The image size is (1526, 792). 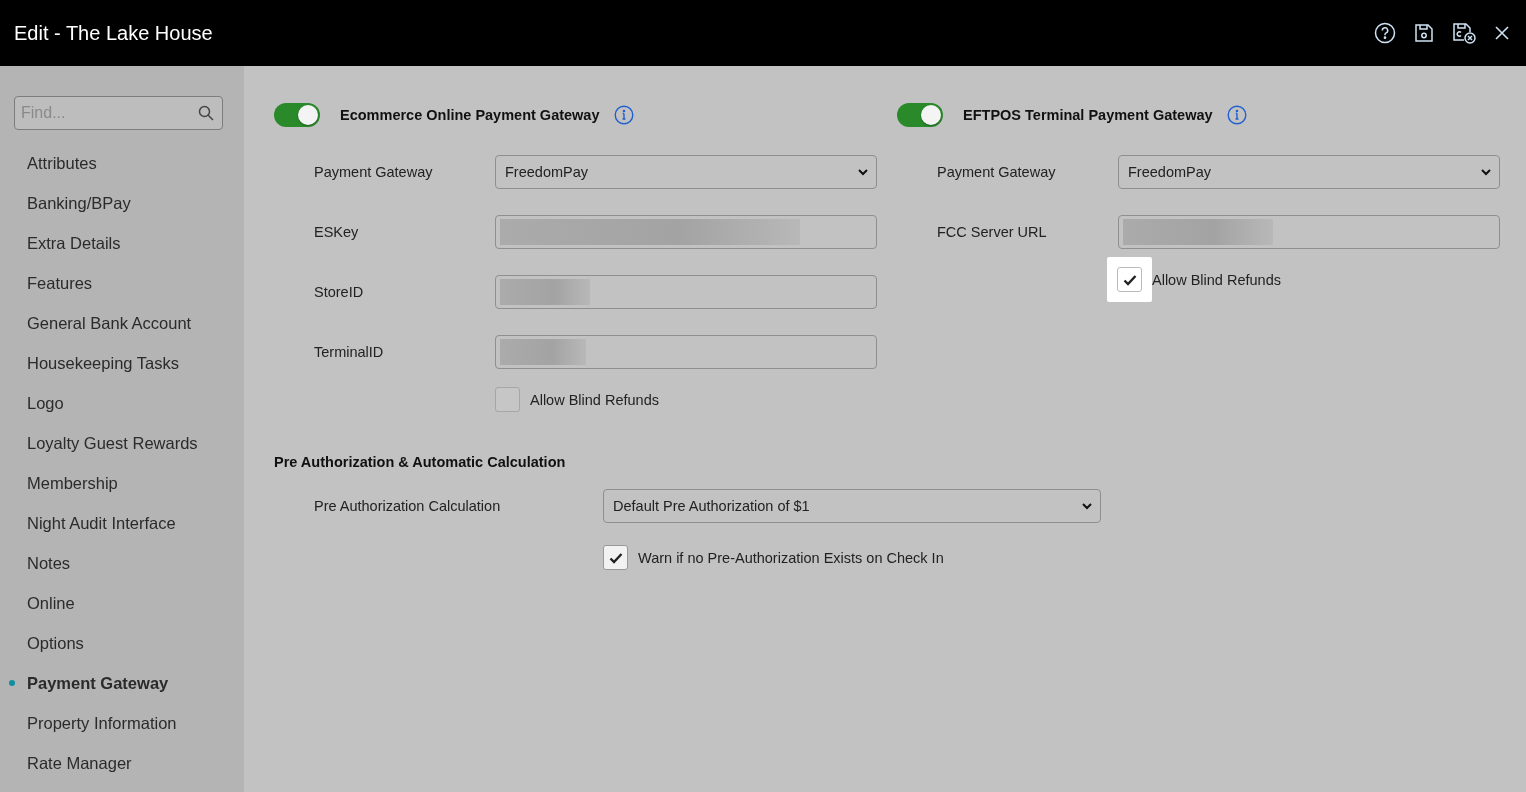 I want to click on help-icon, so click(x=1385, y=33).